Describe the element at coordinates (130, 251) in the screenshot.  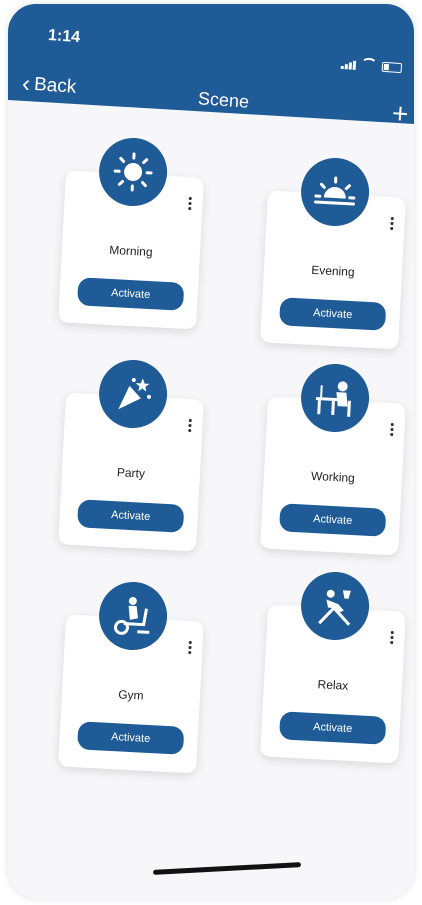
I see `scene-name: Morning` at that location.